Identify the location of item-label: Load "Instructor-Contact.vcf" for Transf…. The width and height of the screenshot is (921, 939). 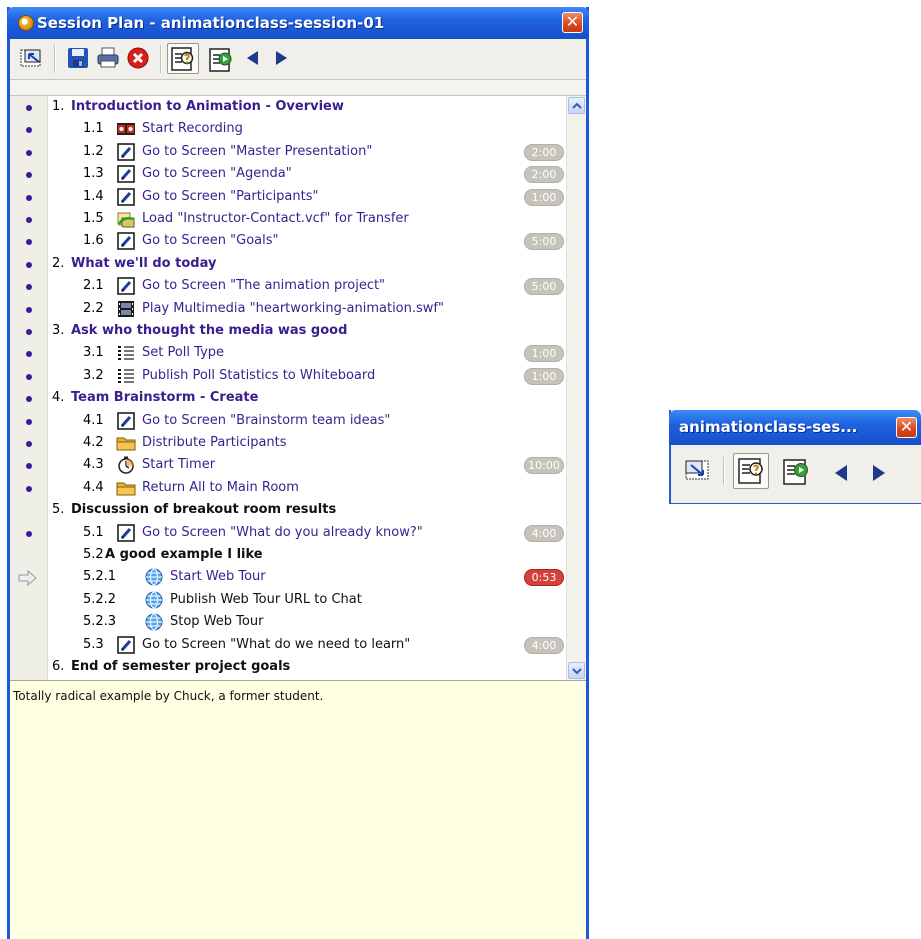
(275, 218).